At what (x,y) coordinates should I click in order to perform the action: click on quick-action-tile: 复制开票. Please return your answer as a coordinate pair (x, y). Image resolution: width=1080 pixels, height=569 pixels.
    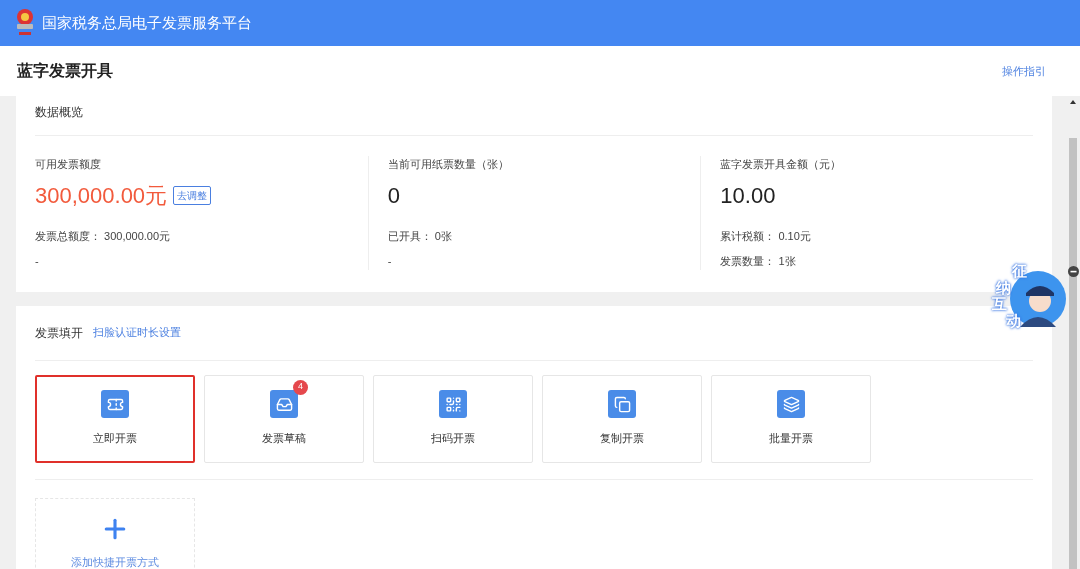
    Looking at the image, I should click on (622, 418).